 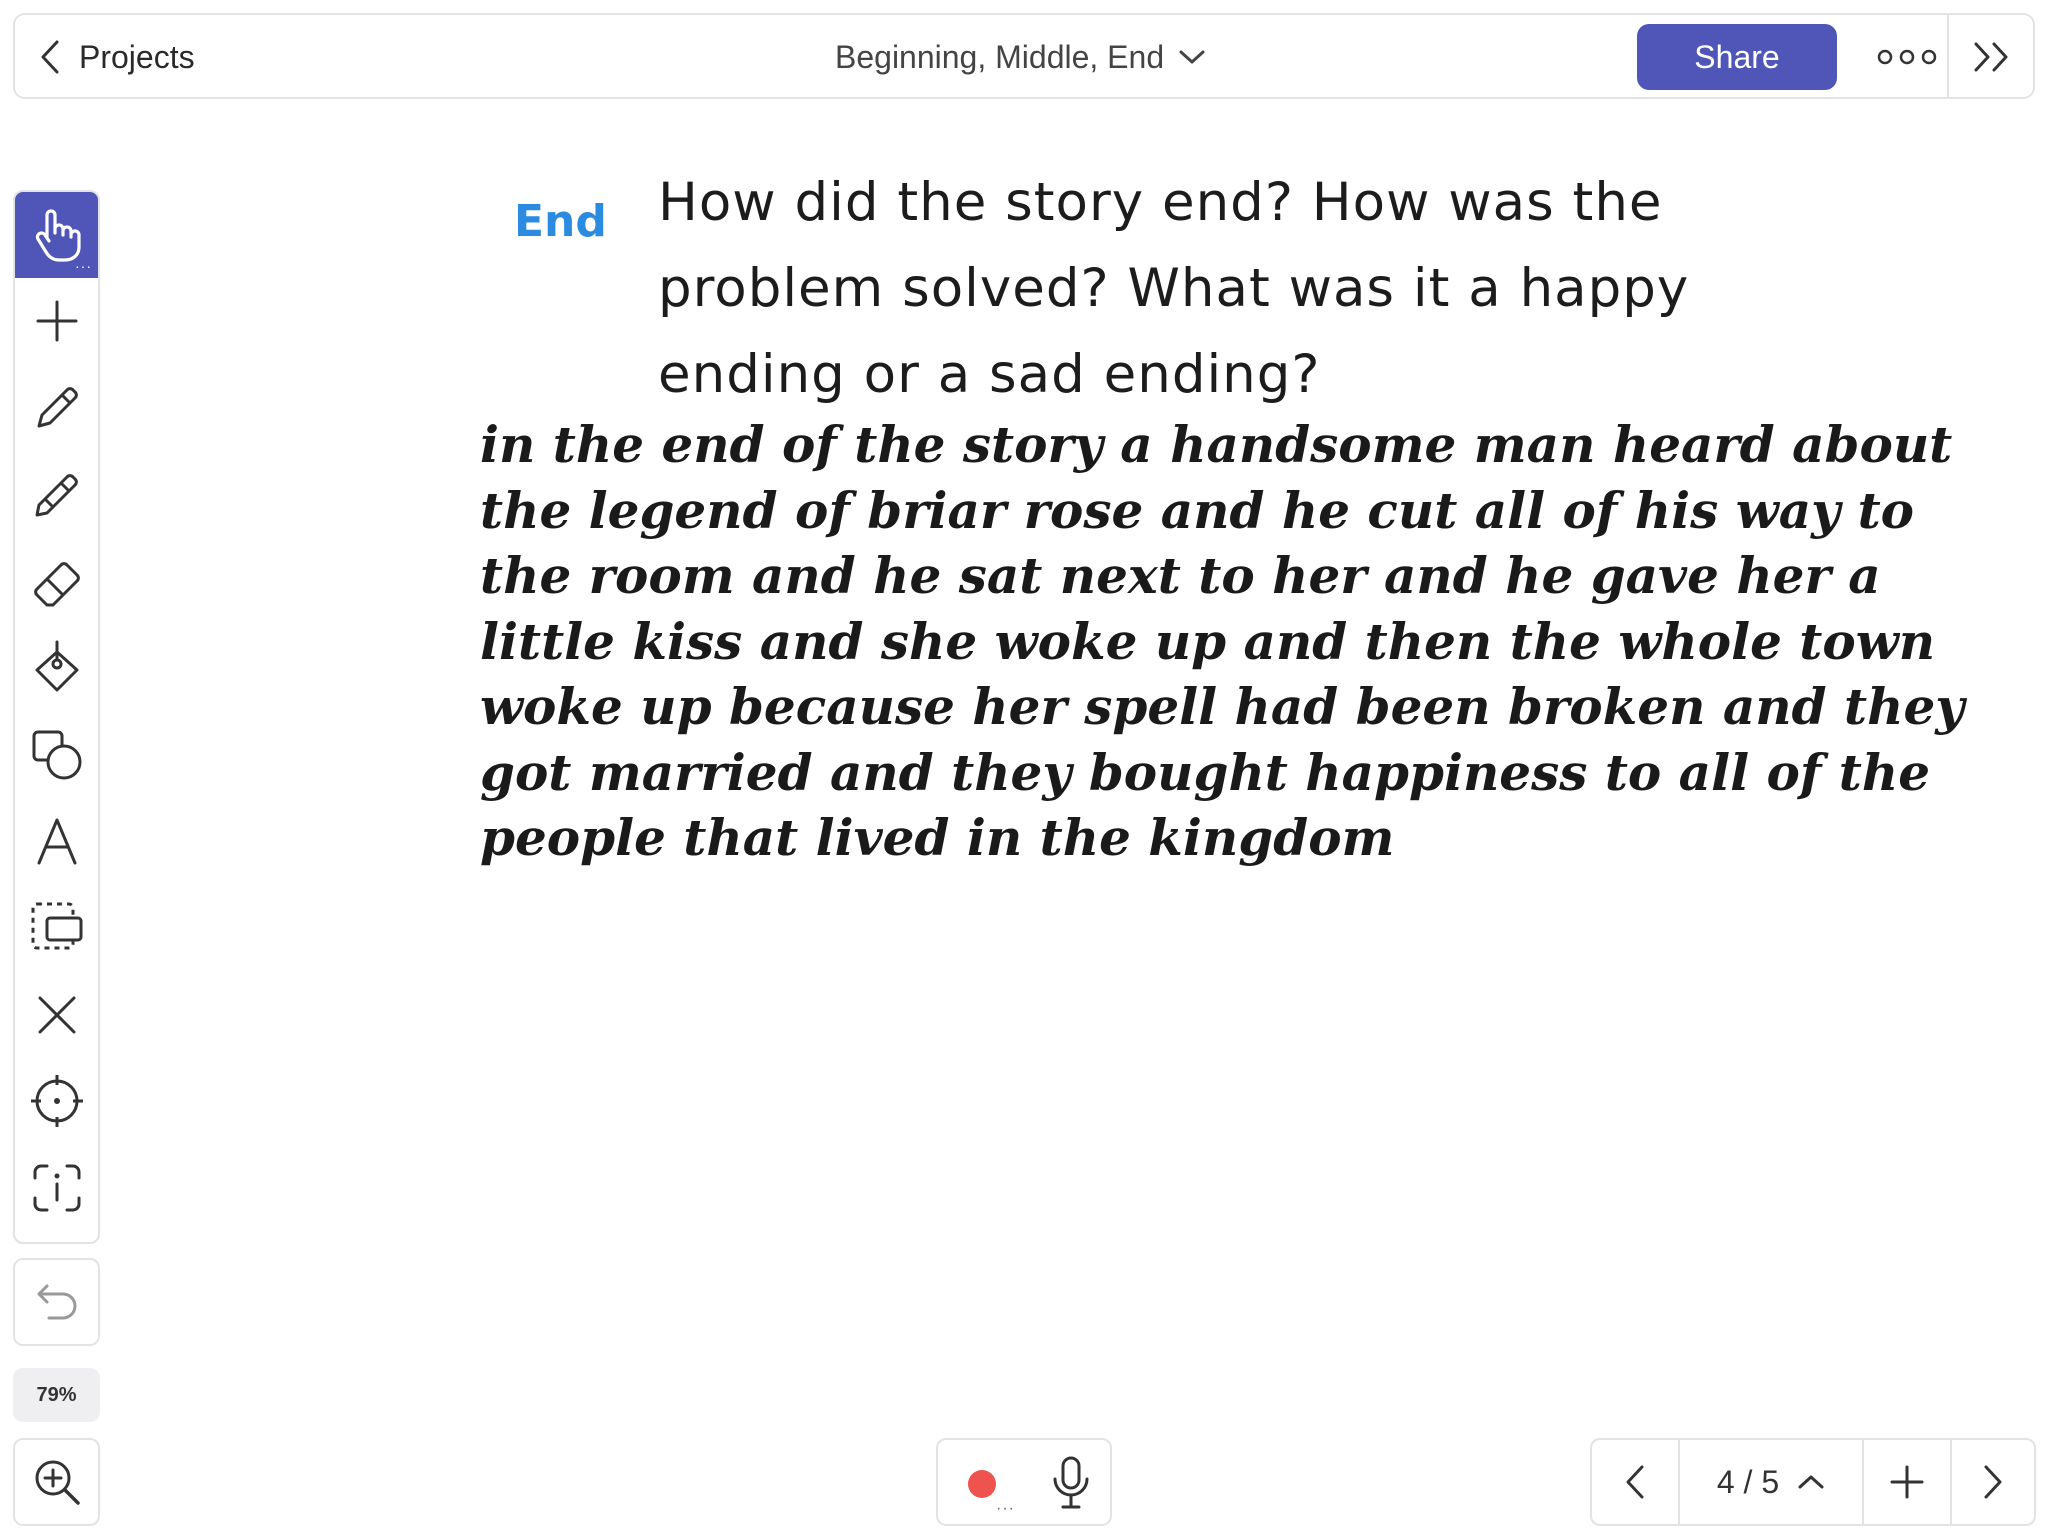 What do you see at coordinates (560, 221) in the screenshot?
I see `section-label: End` at bounding box center [560, 221].